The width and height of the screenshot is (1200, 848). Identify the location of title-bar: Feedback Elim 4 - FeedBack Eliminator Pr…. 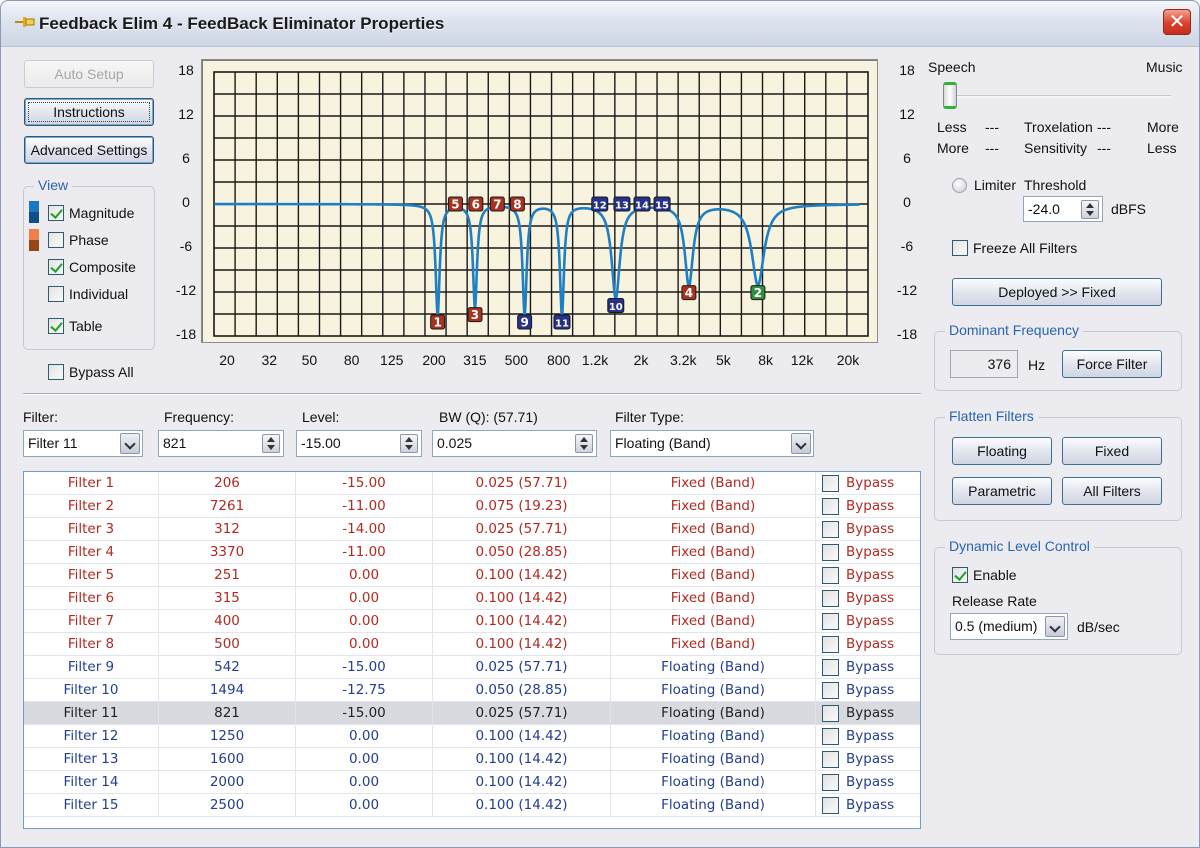
(600, 24).